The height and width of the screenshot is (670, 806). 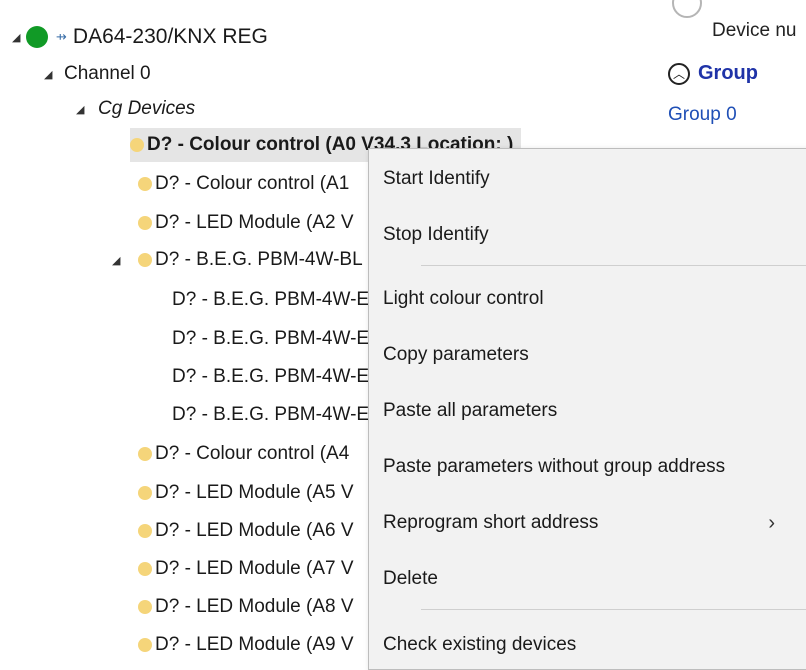 I want to click on tree-device-node: D? - Colour control (A1, so click(x=243, y=184).